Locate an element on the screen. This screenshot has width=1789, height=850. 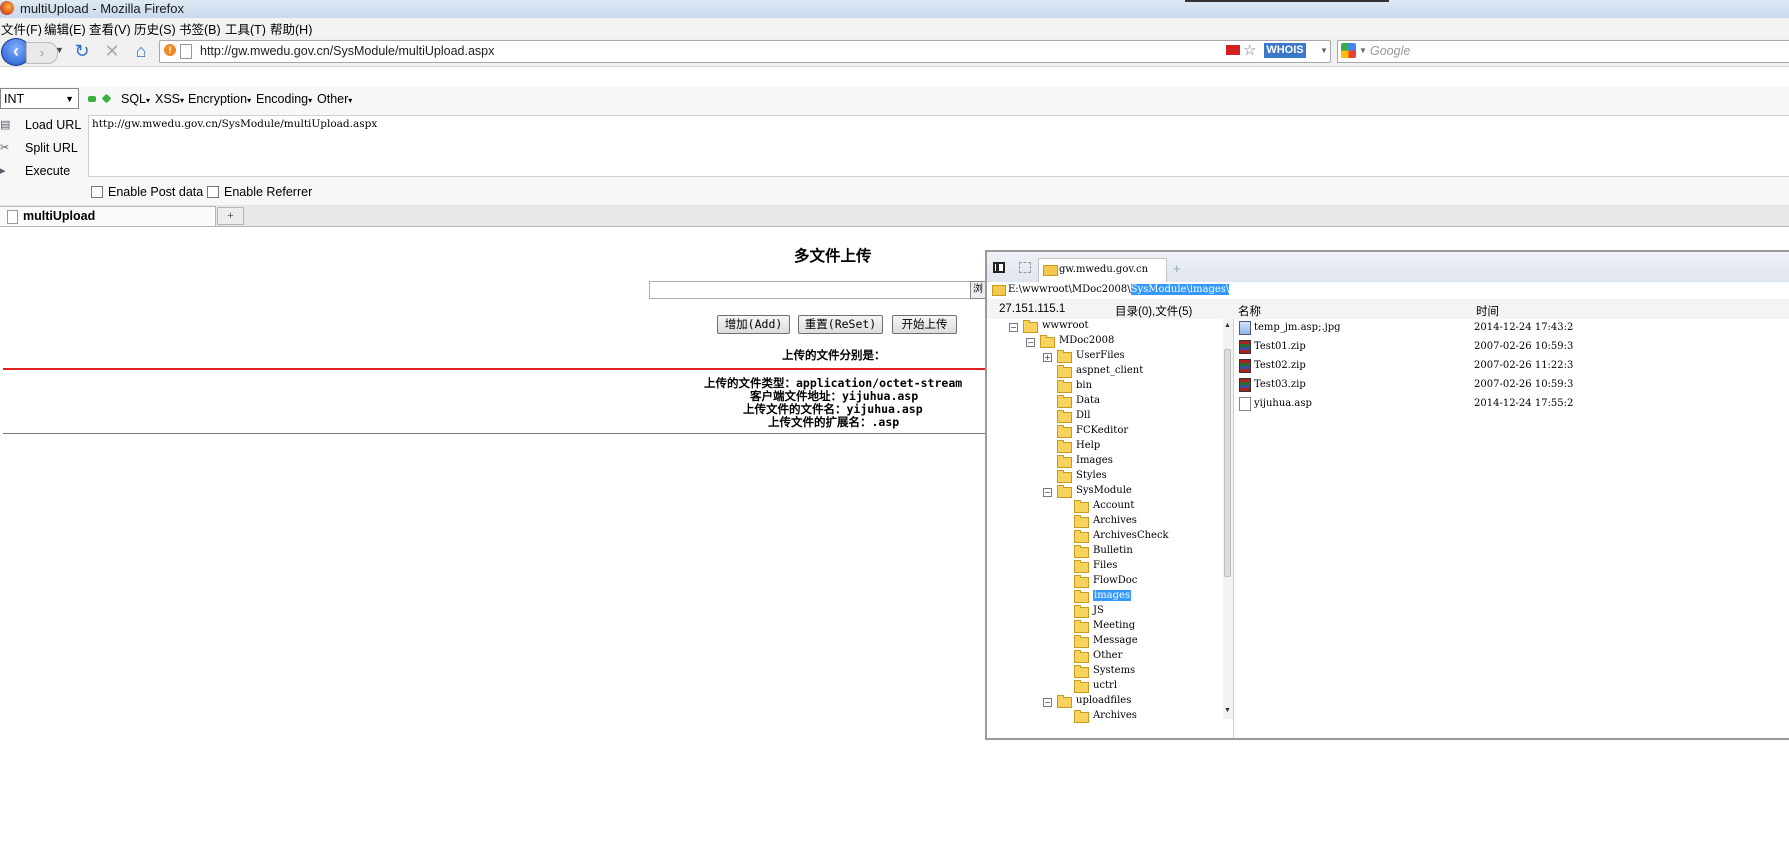
reload-icon: ↻ is located at coordinates (82, 51).